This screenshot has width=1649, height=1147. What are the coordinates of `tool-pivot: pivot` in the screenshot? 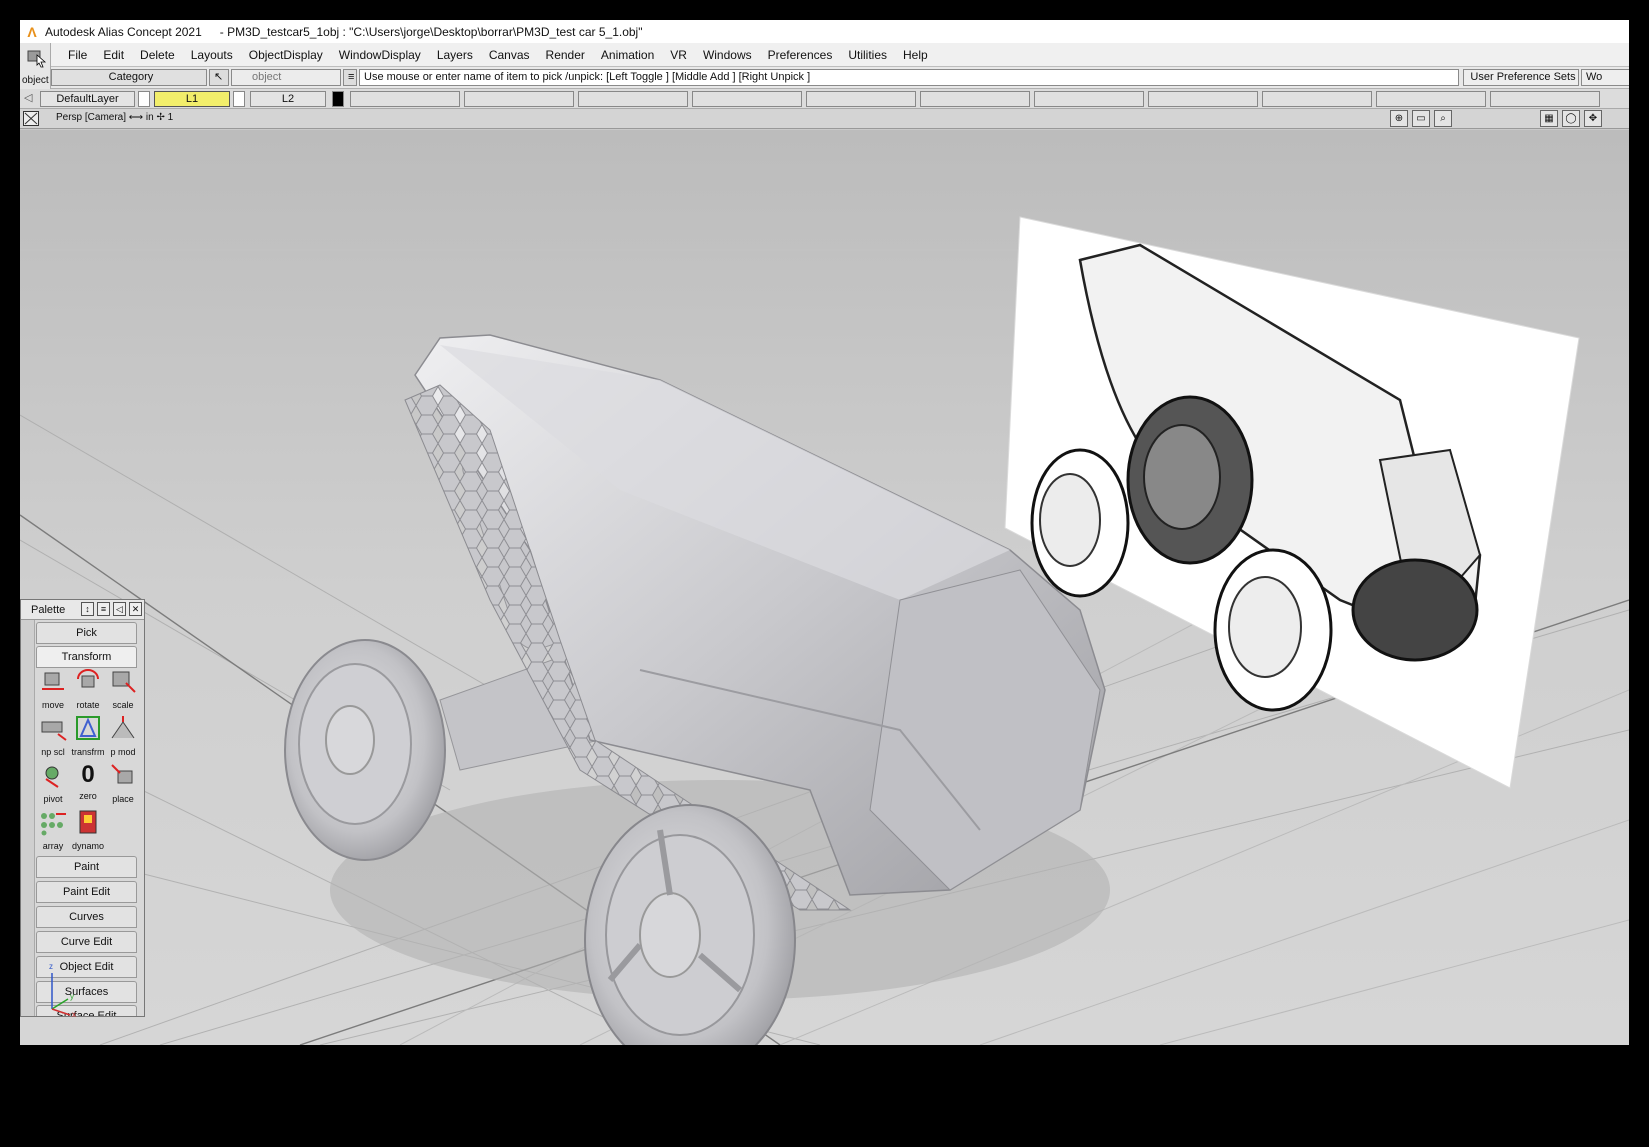 It's located at (53, 783).